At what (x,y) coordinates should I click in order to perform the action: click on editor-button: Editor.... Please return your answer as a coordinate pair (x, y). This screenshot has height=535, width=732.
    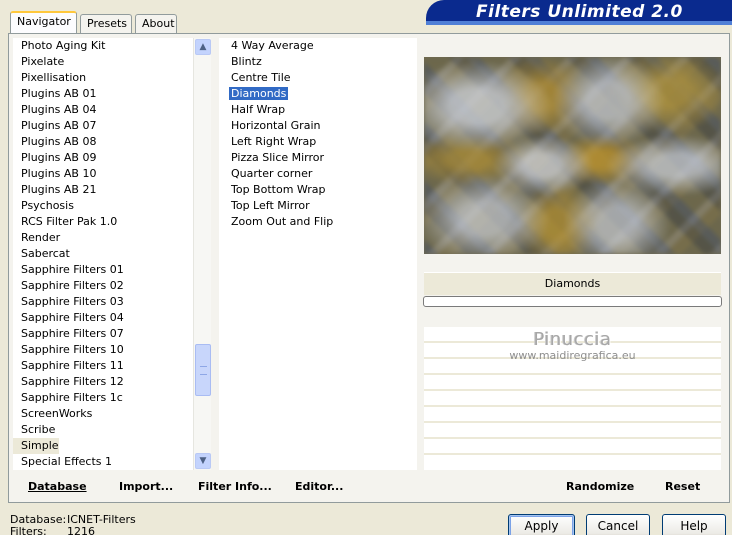
    Looking at the image, I should click on (319, 487).